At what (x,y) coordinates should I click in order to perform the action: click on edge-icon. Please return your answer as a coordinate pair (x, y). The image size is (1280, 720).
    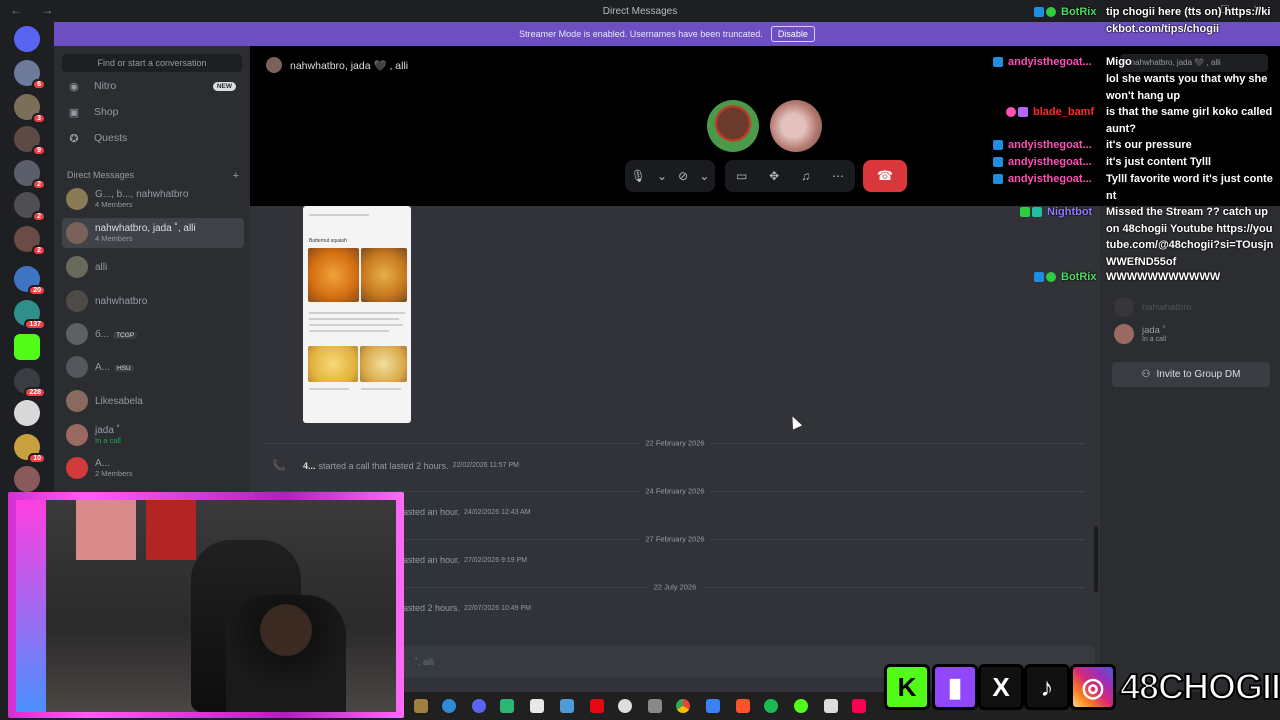
    Looking at the image, I should click on (449, 706).